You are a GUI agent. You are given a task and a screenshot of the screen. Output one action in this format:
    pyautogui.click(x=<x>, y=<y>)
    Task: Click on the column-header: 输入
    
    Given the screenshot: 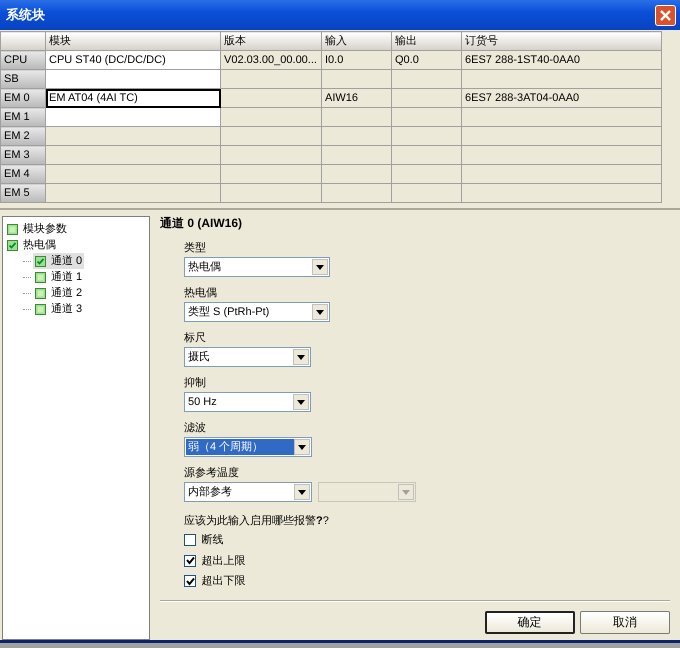 What is the action you would take?
    pyautogui.click(x=357, y=41)
    